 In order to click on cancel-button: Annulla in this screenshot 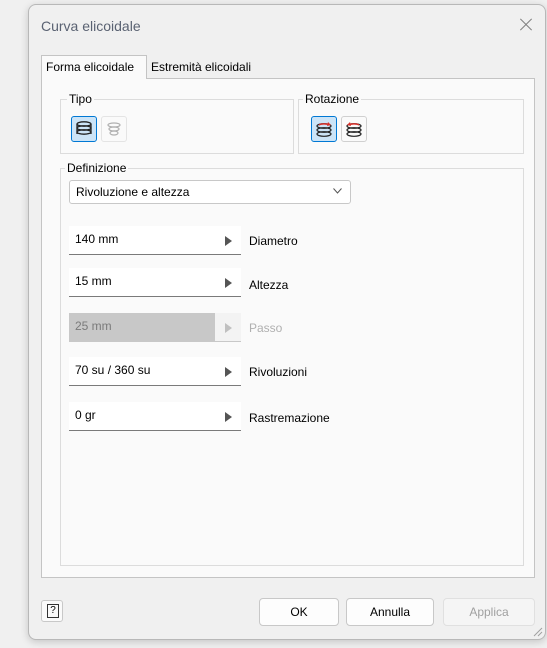, I will do `click(390, 612)`.